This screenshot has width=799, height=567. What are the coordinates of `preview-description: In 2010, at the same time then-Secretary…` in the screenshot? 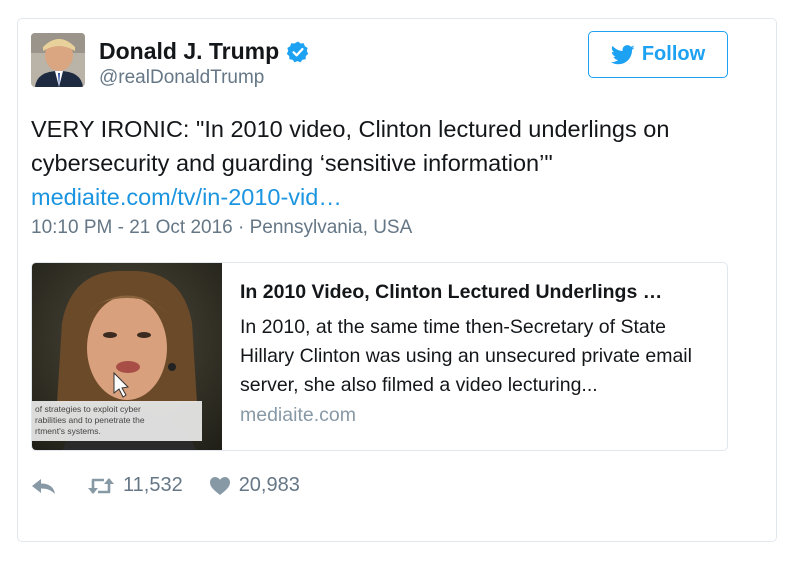 It's located at (466, 356).